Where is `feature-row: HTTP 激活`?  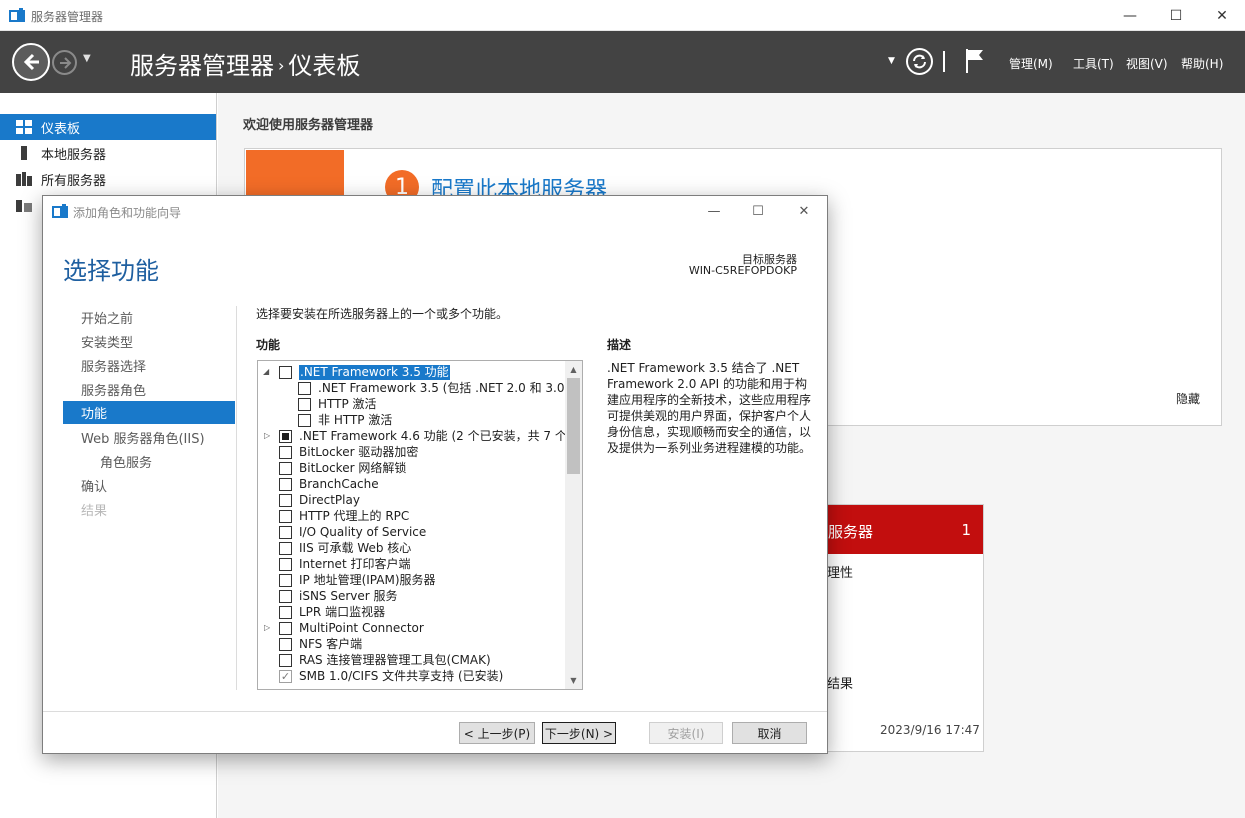
feature-row: HTTP 激活 is located at coordinates (411, 405).